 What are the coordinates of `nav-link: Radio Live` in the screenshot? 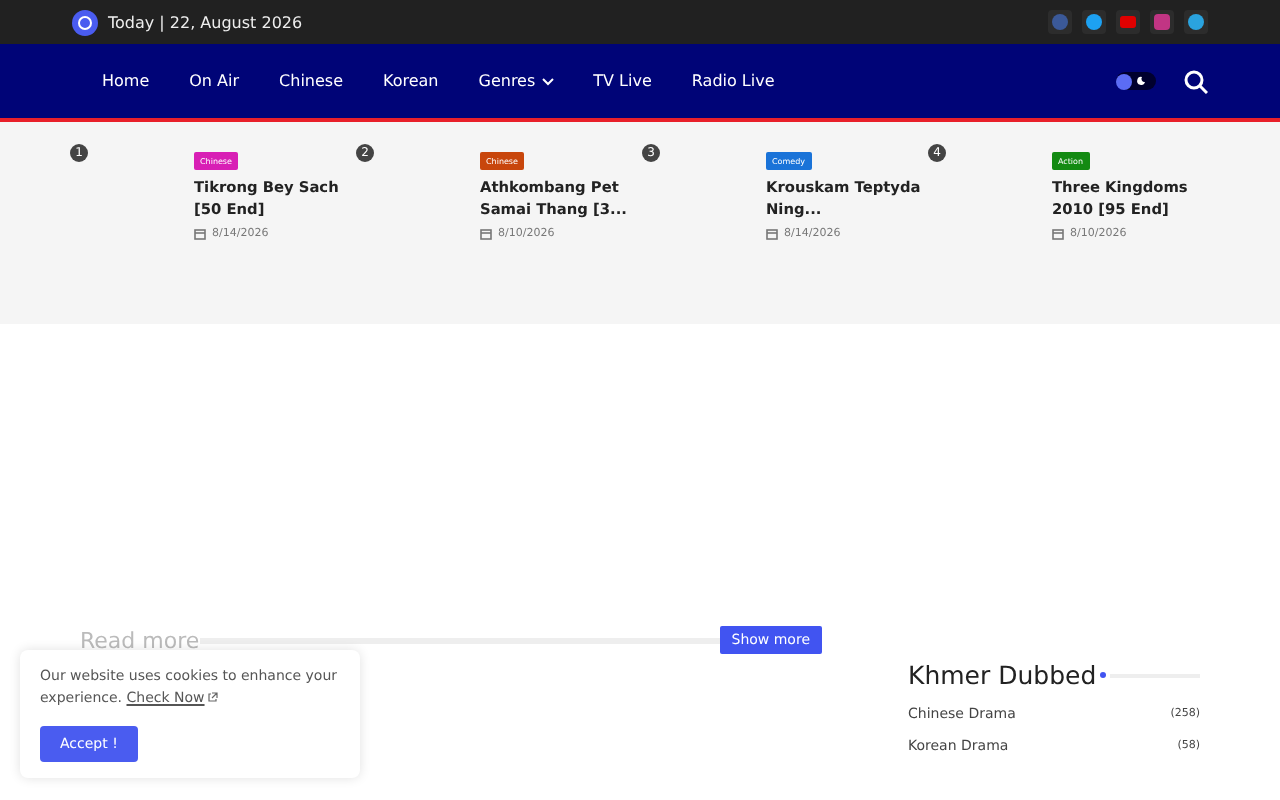 It's located at (733, 81).